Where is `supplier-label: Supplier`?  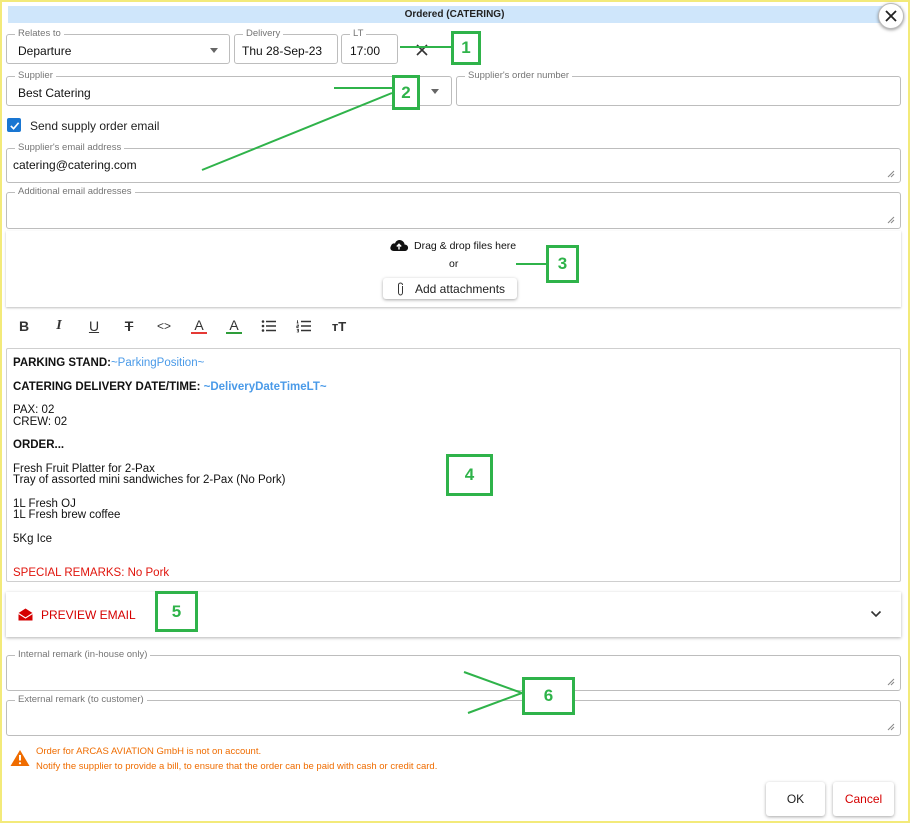 supplier-label: Supplier is located at coordinates (35, 76).